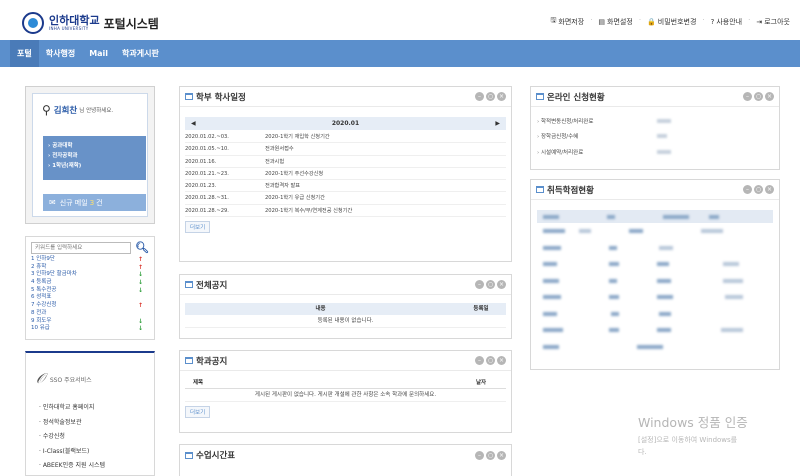 The width and height of the screenshot is (800, 476). Describe the element at coordinates (93, 408) in the screenshot. I see `sso-link-homepage: 인하대학교 홈페이지` at that location.